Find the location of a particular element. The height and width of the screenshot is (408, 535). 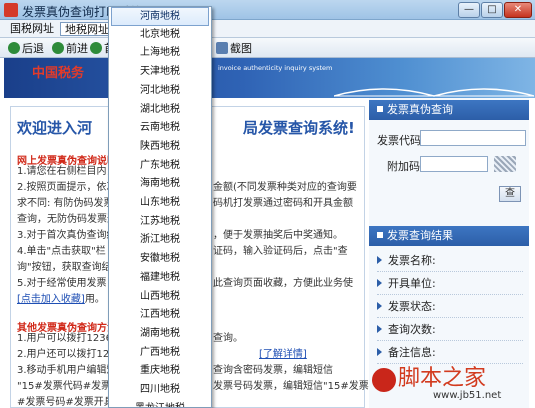

instruction-6: 4.单击"点击获取"栏 is located at coordinates (61, 251).